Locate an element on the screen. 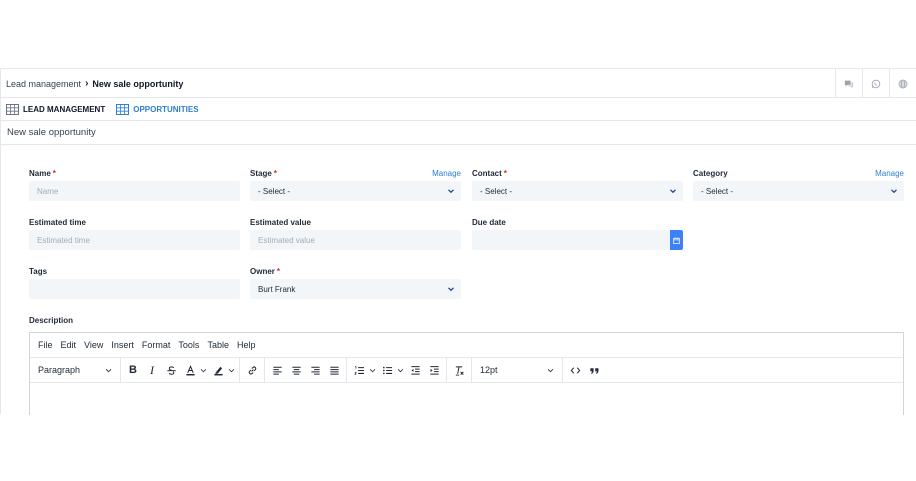 The image size is (916, 481). align-right-button is located at coordinates (315, 370).